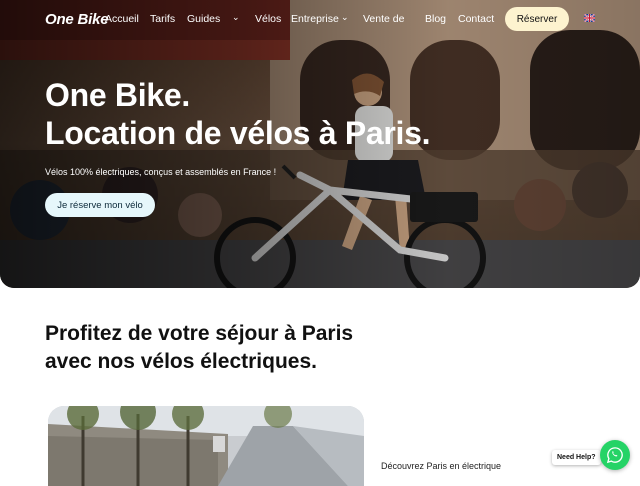 The width and height of the screenshot is (640, 486). What do you see at coordinates (576, 457) in the screenshot?
I see `need-help-label: Need Help?` at bounding box center [576, 457].